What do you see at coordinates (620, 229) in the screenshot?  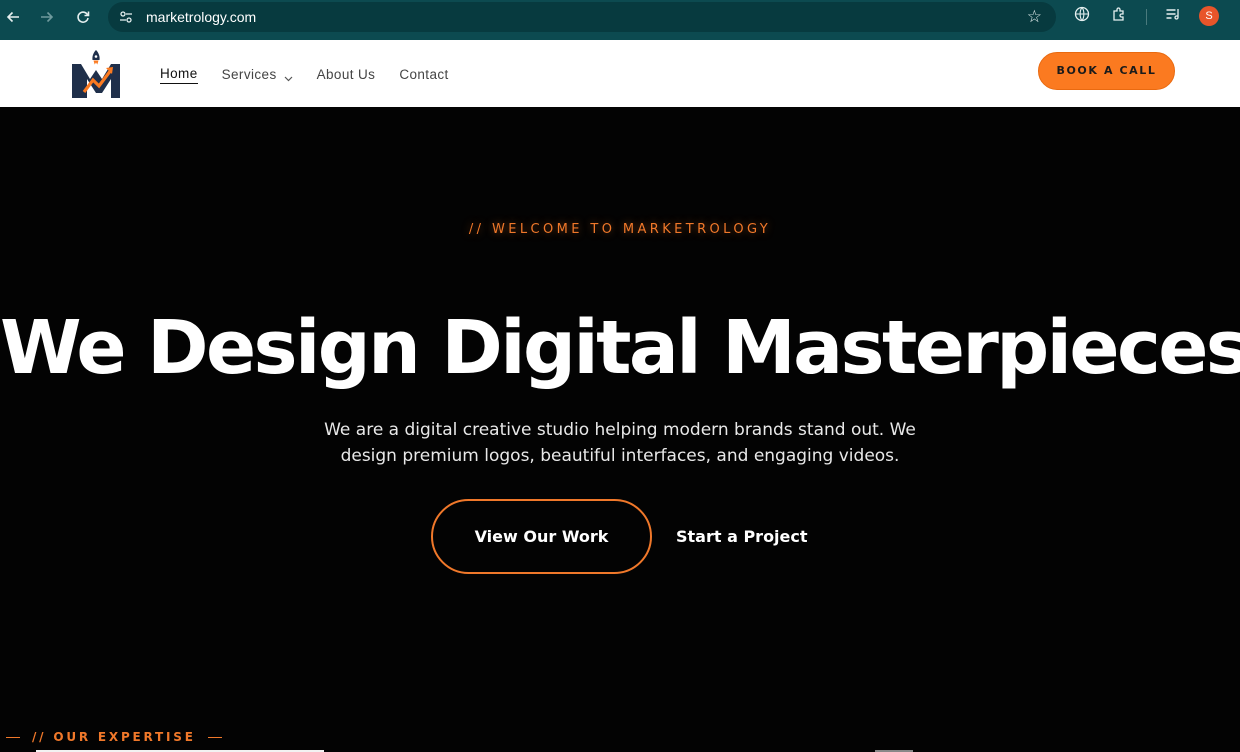 I see `hero-eyebrow: // WELCOME TO MARKETROLOGY` at bounding box center [620, 229].